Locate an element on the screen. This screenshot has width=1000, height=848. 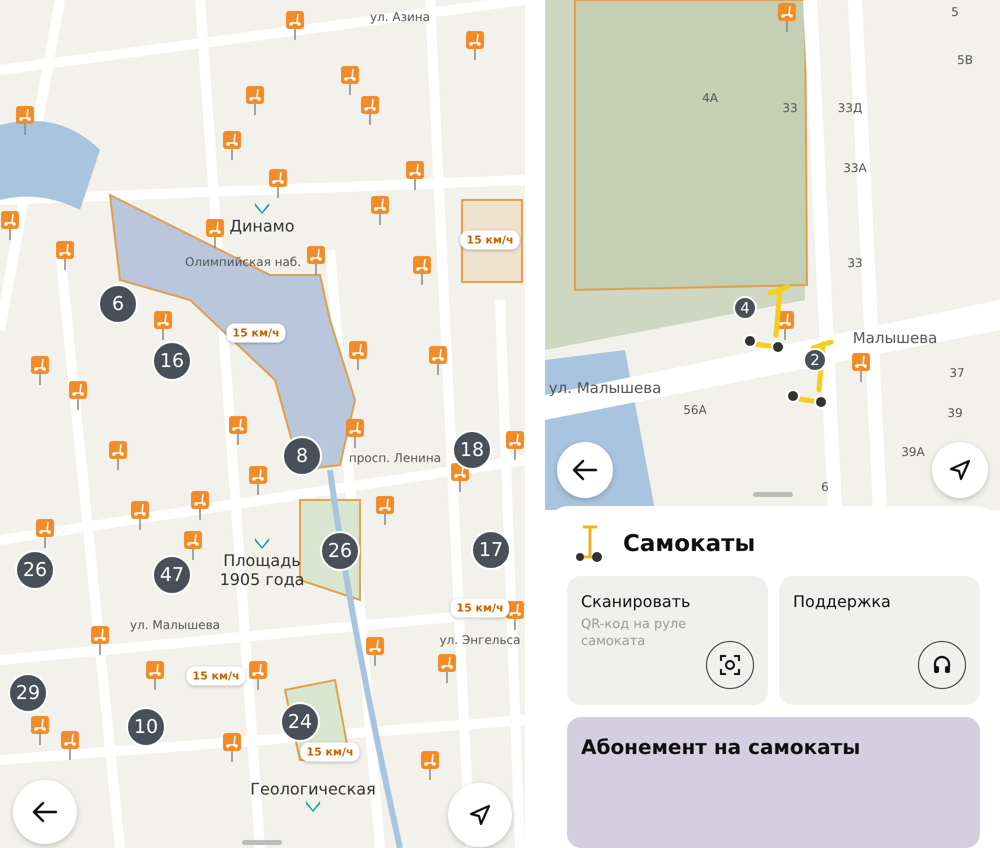
card-title: Сканировать is located at coordinates (636, 601).